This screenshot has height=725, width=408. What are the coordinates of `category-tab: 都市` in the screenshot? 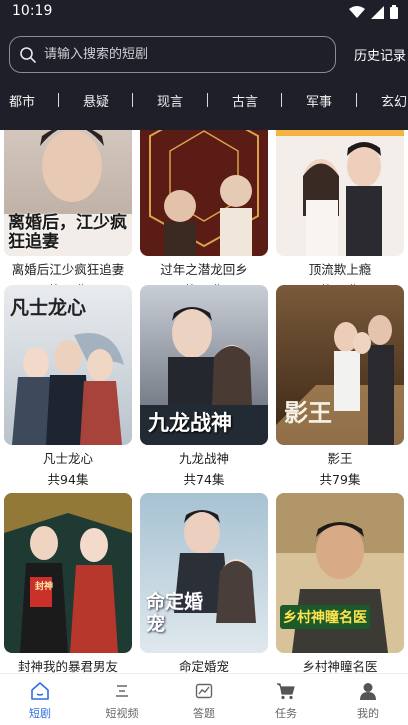 It's located at (22, 100).